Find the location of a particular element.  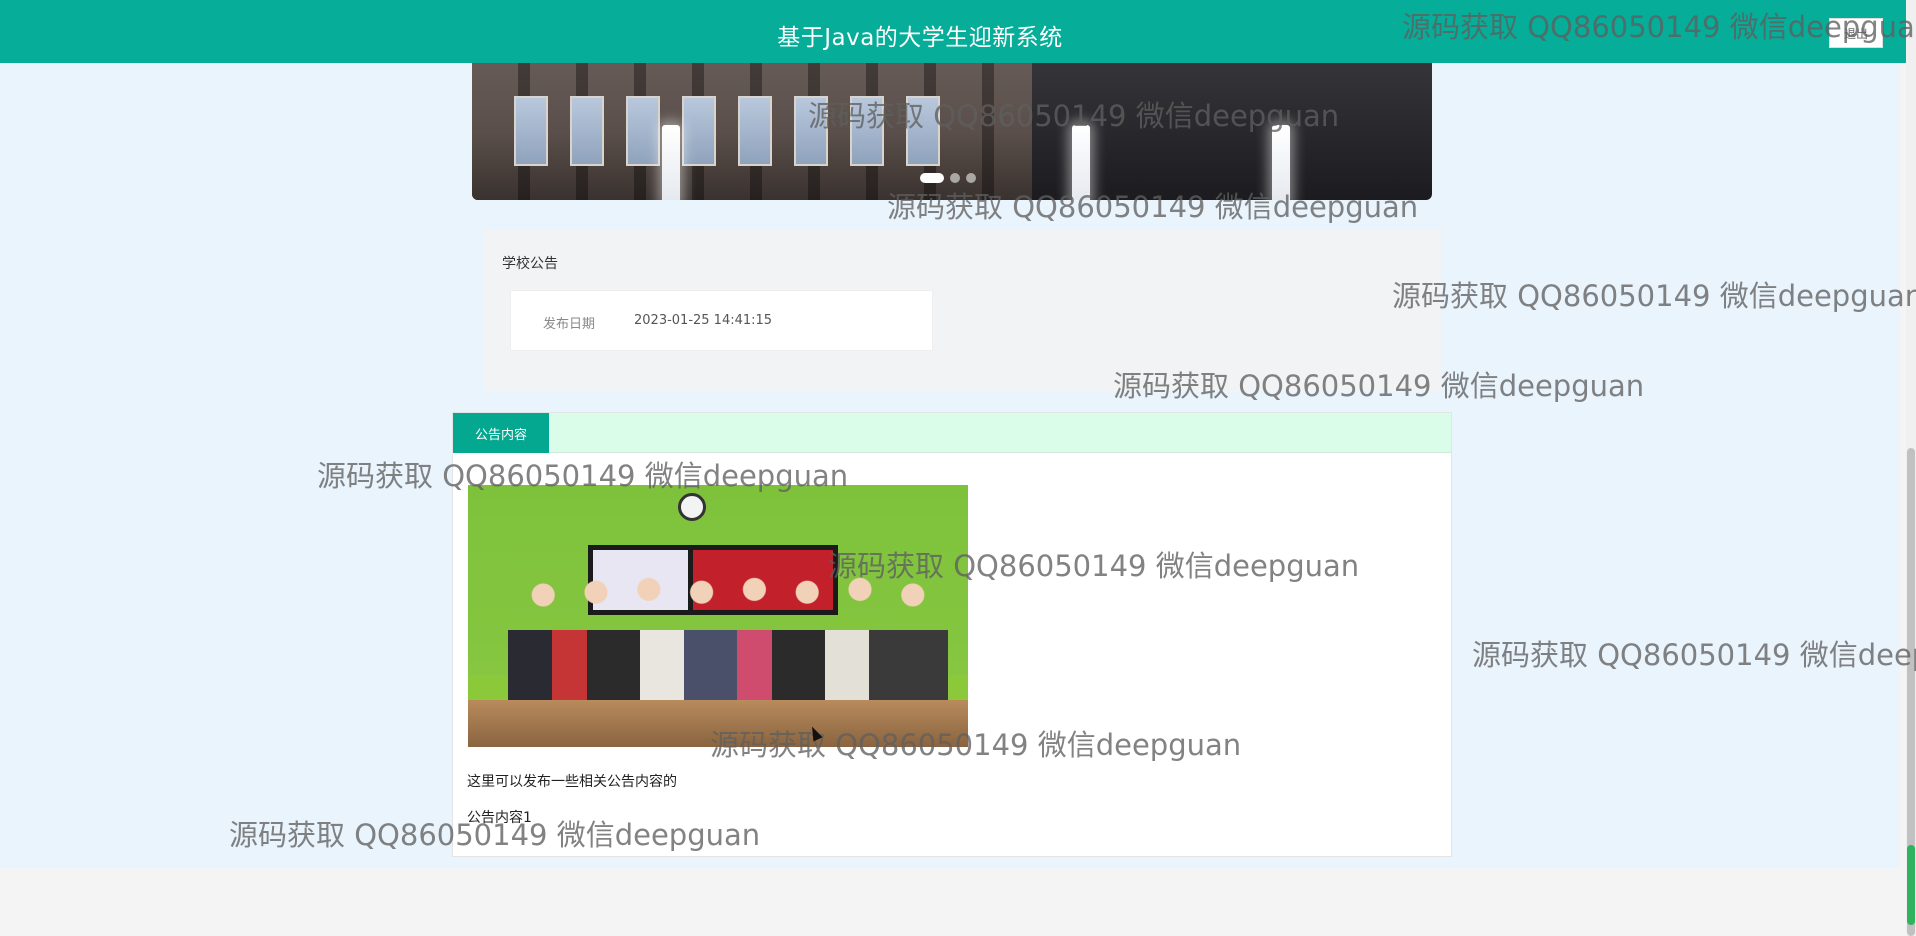

publish-date-box: 发布日期 2023-01-25 14:41:15 is located at coordinates (721, 320).